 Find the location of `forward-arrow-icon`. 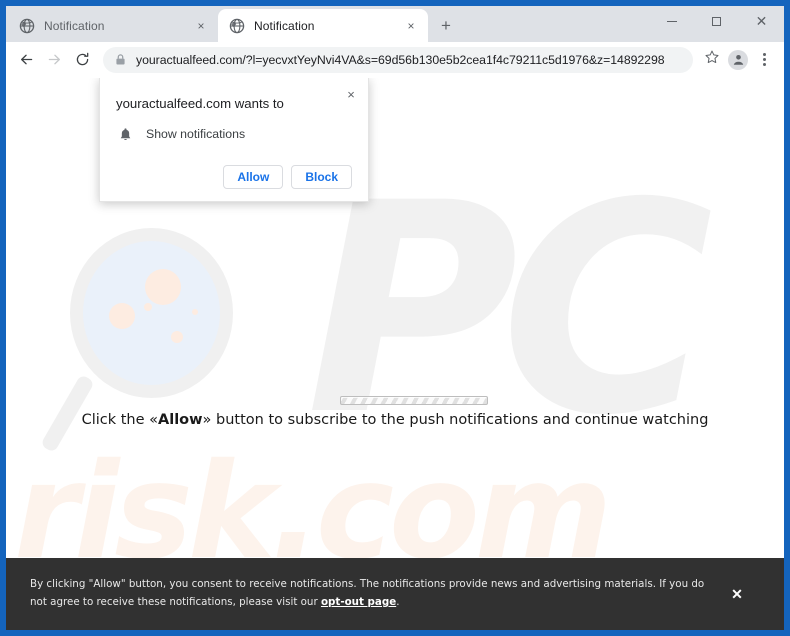

forward-arrow-icon is located at coordinates (54, 59).